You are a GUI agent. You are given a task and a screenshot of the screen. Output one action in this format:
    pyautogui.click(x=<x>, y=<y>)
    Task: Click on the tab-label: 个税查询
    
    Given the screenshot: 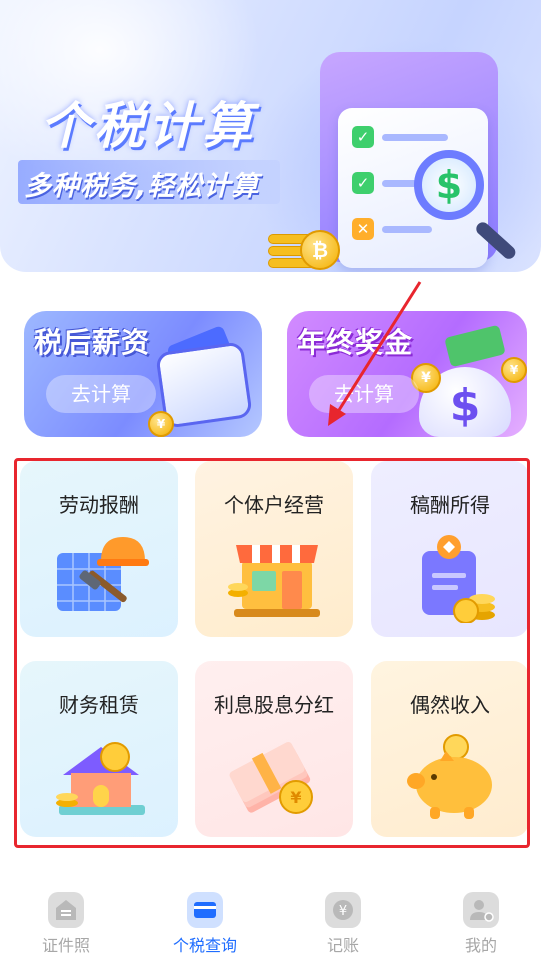 What is the action you would take?
    pyautogui.click(x=204, y=945)
    